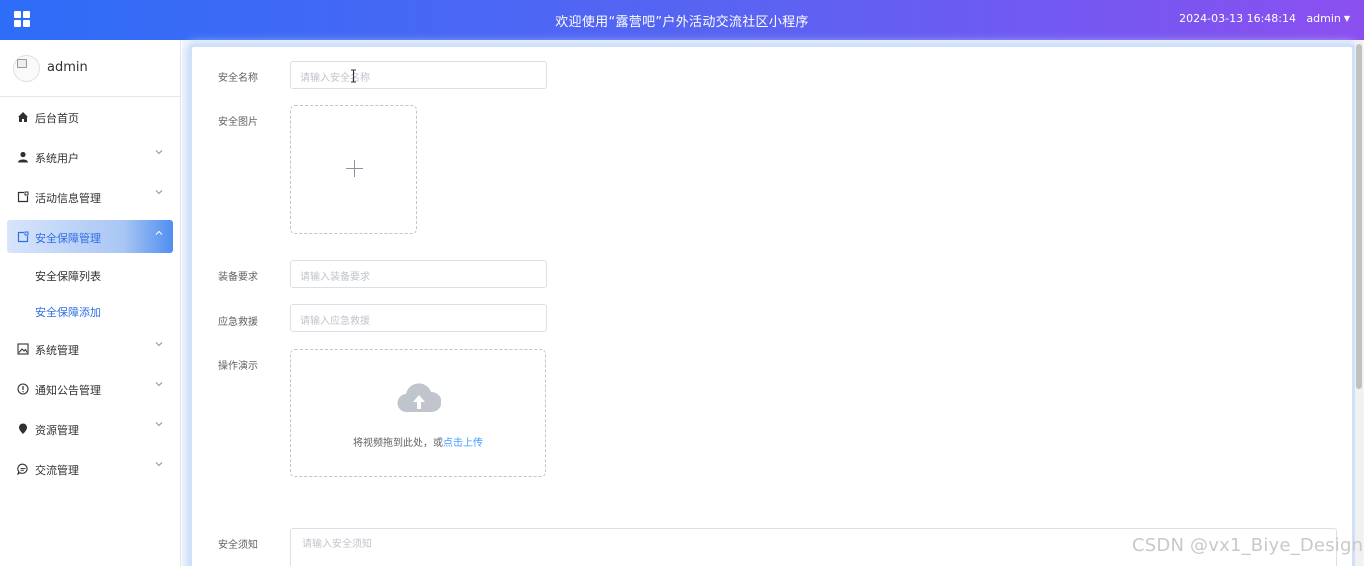 This screenshot has height=566, width=1364. What do you see at coordinates (1248, 545) in the screenshot?
I see `watermark: CSDN @vx1_Biye_Design` at bounding box center [1248, 545].